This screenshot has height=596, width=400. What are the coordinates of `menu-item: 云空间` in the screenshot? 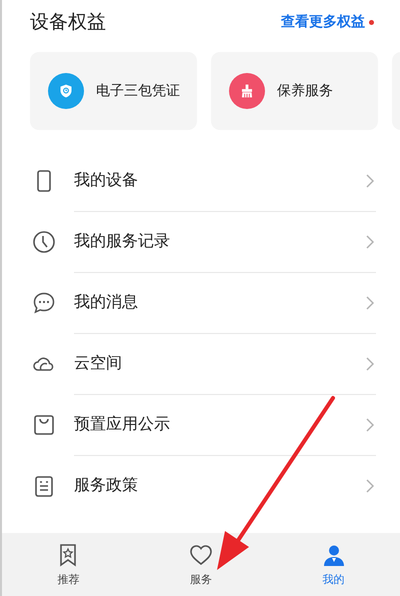 It's located at (201, 363).